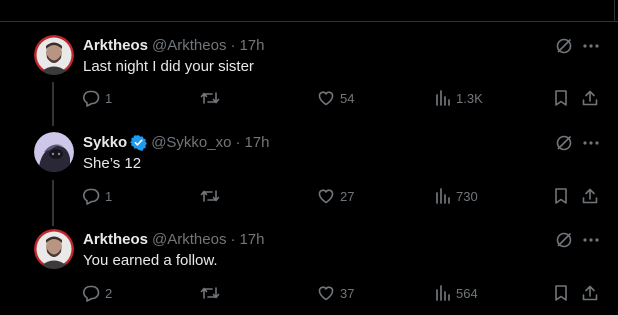  I want to click on views-button: 564, so click(456, 293).